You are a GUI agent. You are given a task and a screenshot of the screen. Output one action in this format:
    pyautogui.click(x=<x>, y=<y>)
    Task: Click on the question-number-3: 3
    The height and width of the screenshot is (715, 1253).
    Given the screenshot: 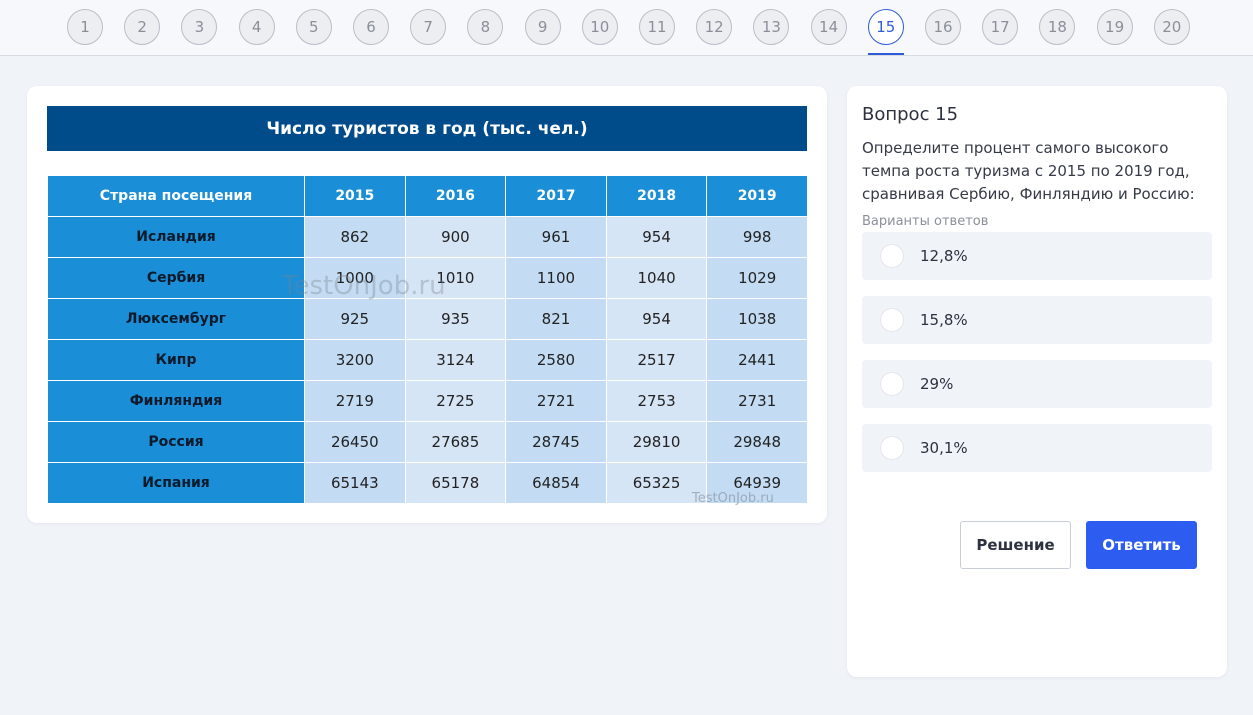 What is the action you would take?
    pyautogui.click(x=199, y=27)
    